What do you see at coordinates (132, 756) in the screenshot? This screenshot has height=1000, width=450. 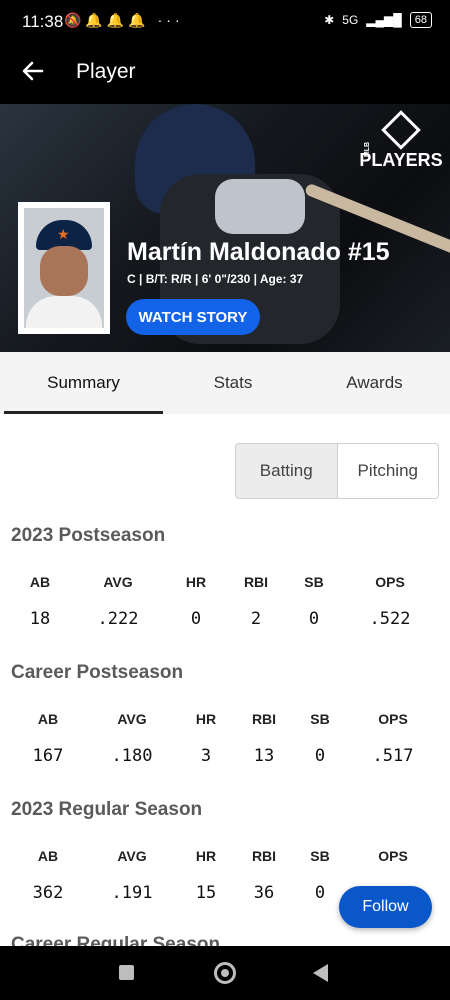 I see `stat-value: .180` at bounding box center [132, 756].